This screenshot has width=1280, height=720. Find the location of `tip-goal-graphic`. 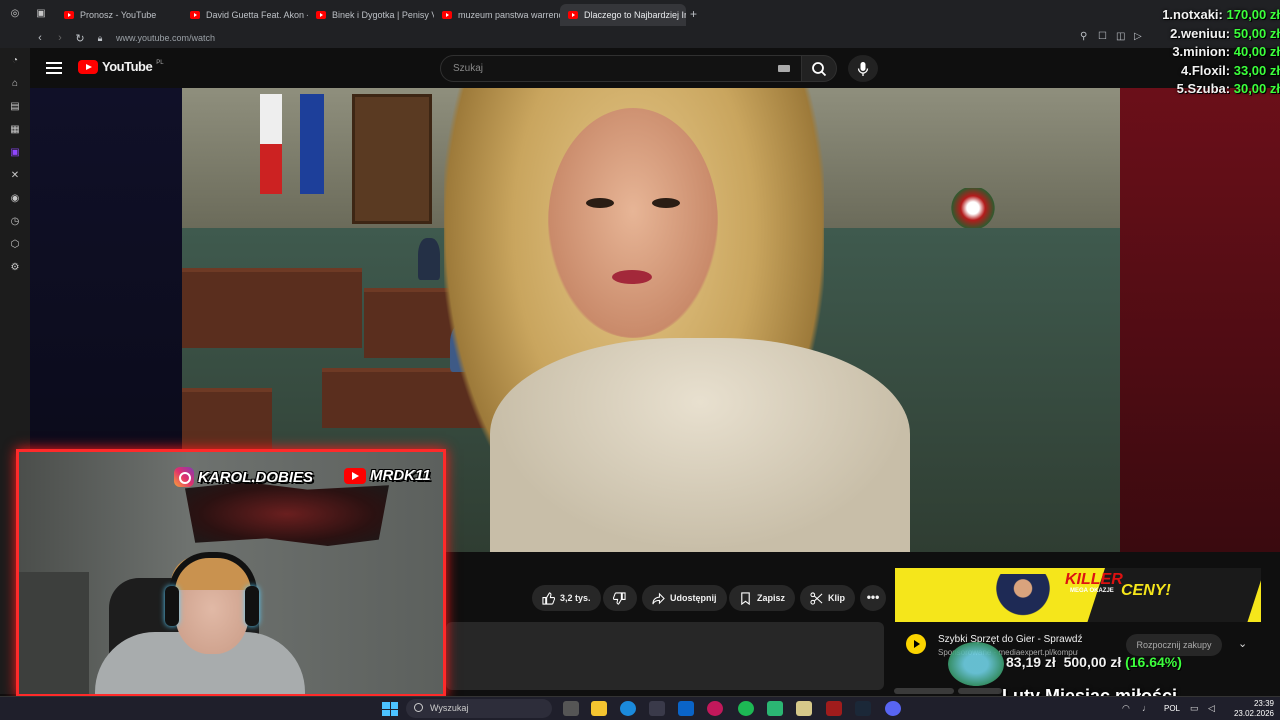

tip-goal-graphic is located at coordinates (976, 664).